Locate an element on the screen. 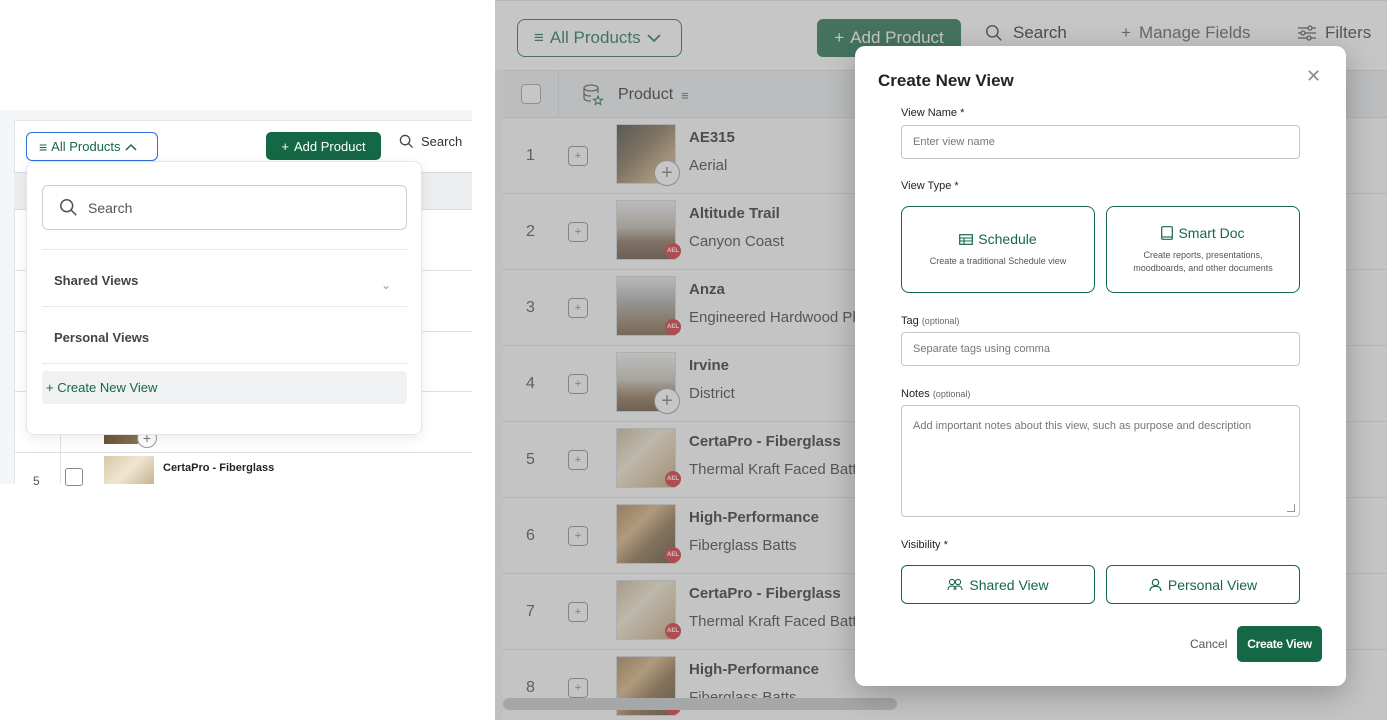 This screenshot has height=720, width=1387. menu-lines-icon: ≡ is located at coordinates (43, 146).